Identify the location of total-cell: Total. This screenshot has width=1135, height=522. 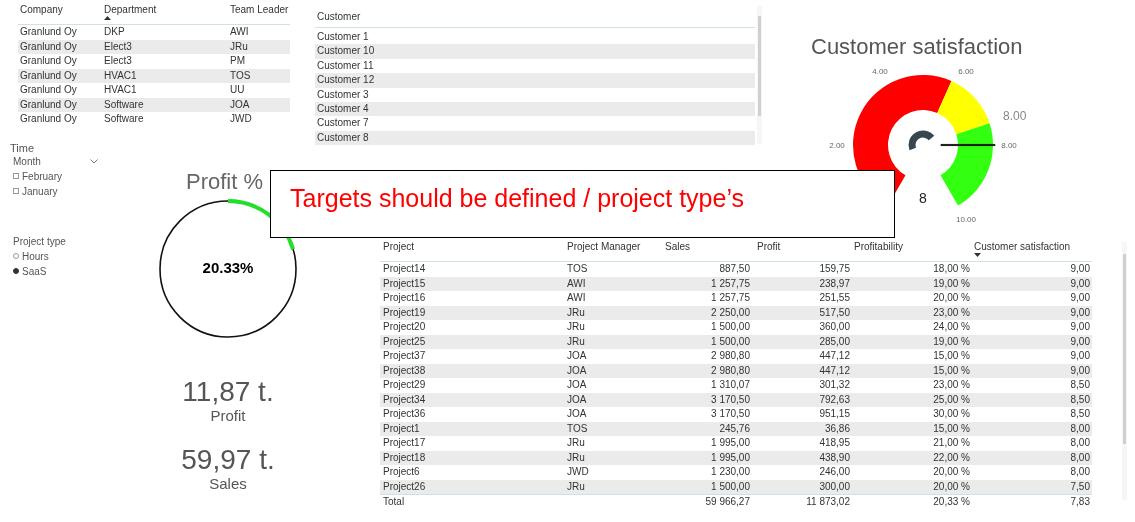
(394, 501).